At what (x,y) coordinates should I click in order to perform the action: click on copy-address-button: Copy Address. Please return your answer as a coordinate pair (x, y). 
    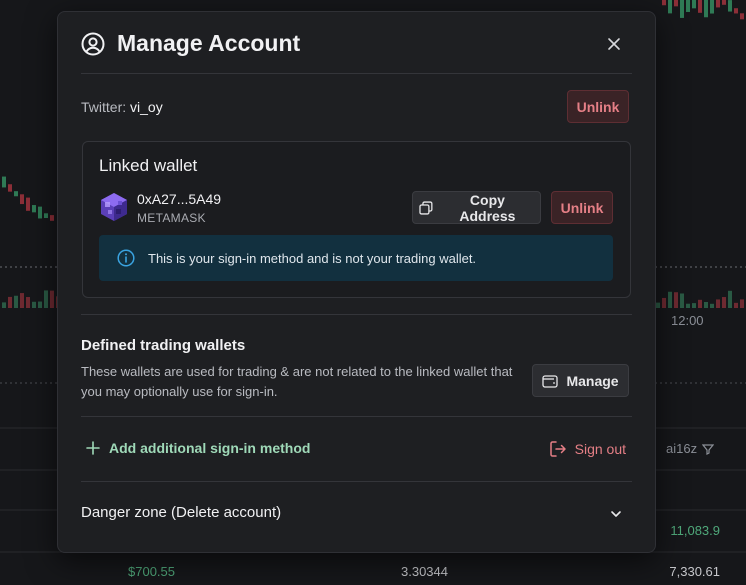
    Looking at the image, I should click on (476, 207).